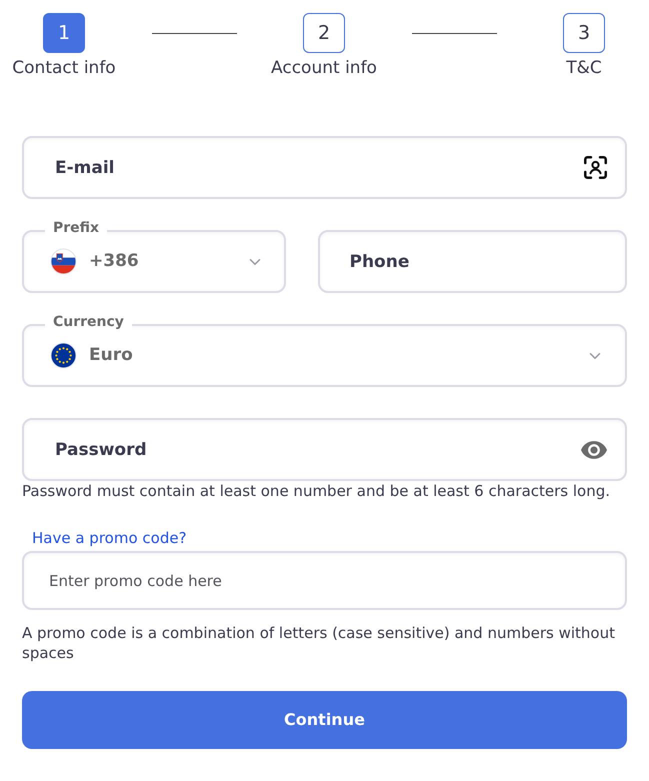 The image size is (649, 781). I want to click on promo-code-hint: A promo code is a combination of letters (case sensitive) and numbers without spaces, so click(319, 643).